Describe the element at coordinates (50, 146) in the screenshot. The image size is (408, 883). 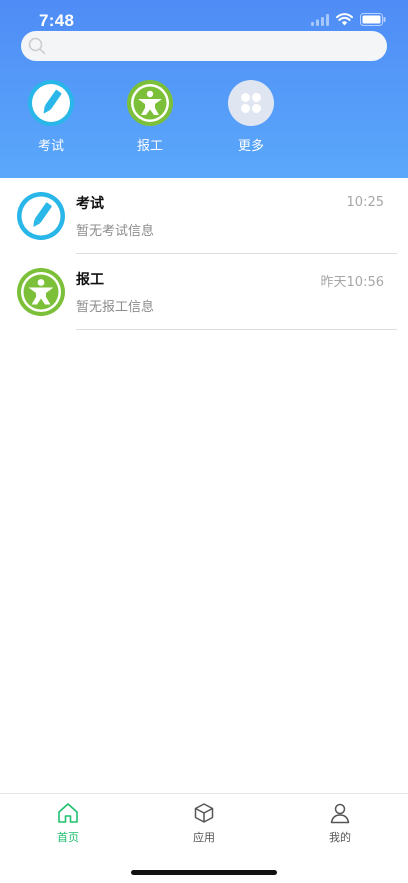
I see `shortcut-label: 考试` at that location.